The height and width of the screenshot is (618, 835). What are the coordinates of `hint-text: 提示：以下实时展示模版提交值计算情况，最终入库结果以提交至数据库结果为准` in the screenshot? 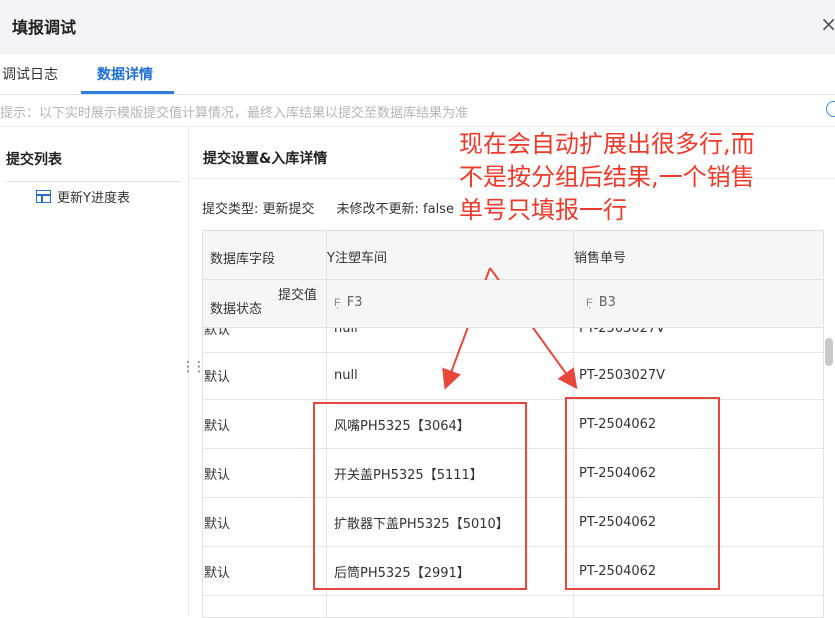 It's located at (234, 113).